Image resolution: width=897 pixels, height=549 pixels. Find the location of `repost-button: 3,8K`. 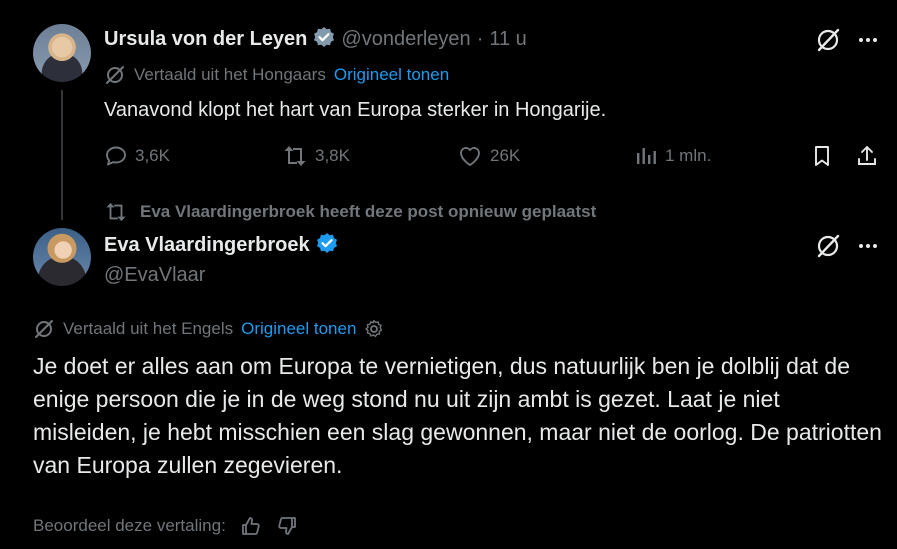

repost-button: 3,8K is located at coordinates (316, 156).